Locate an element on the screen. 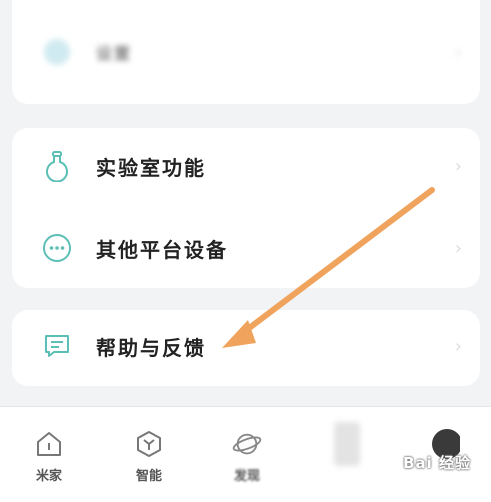 This screenshot has height=502, width=491. blurred-tab-icon is located at coordinates (347, 444).